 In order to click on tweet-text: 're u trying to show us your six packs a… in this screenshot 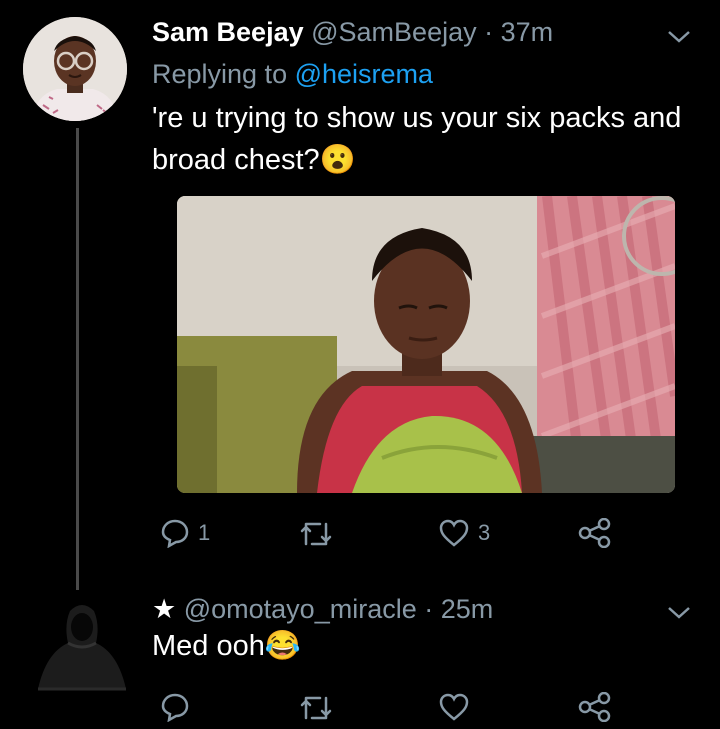, I will do `click(429, 139)`.